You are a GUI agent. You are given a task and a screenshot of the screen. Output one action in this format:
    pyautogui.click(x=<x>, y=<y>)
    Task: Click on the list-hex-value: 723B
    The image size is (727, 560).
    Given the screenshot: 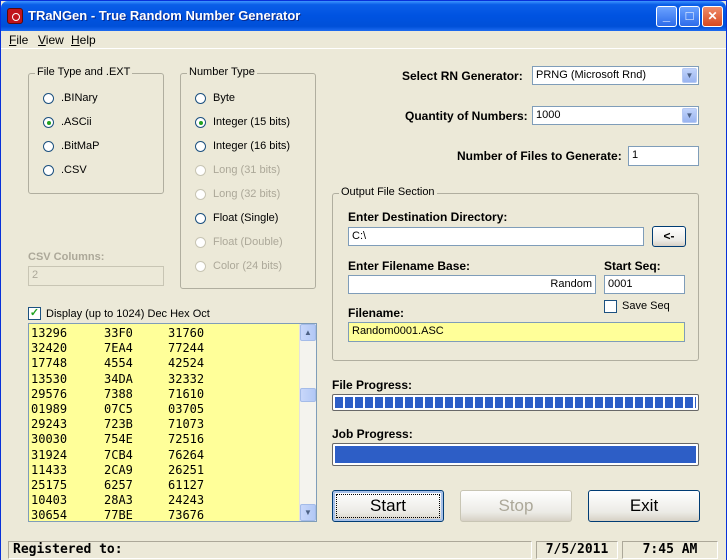 What is the action you would take?
    pyautogui.click(x=118, y=424)
    